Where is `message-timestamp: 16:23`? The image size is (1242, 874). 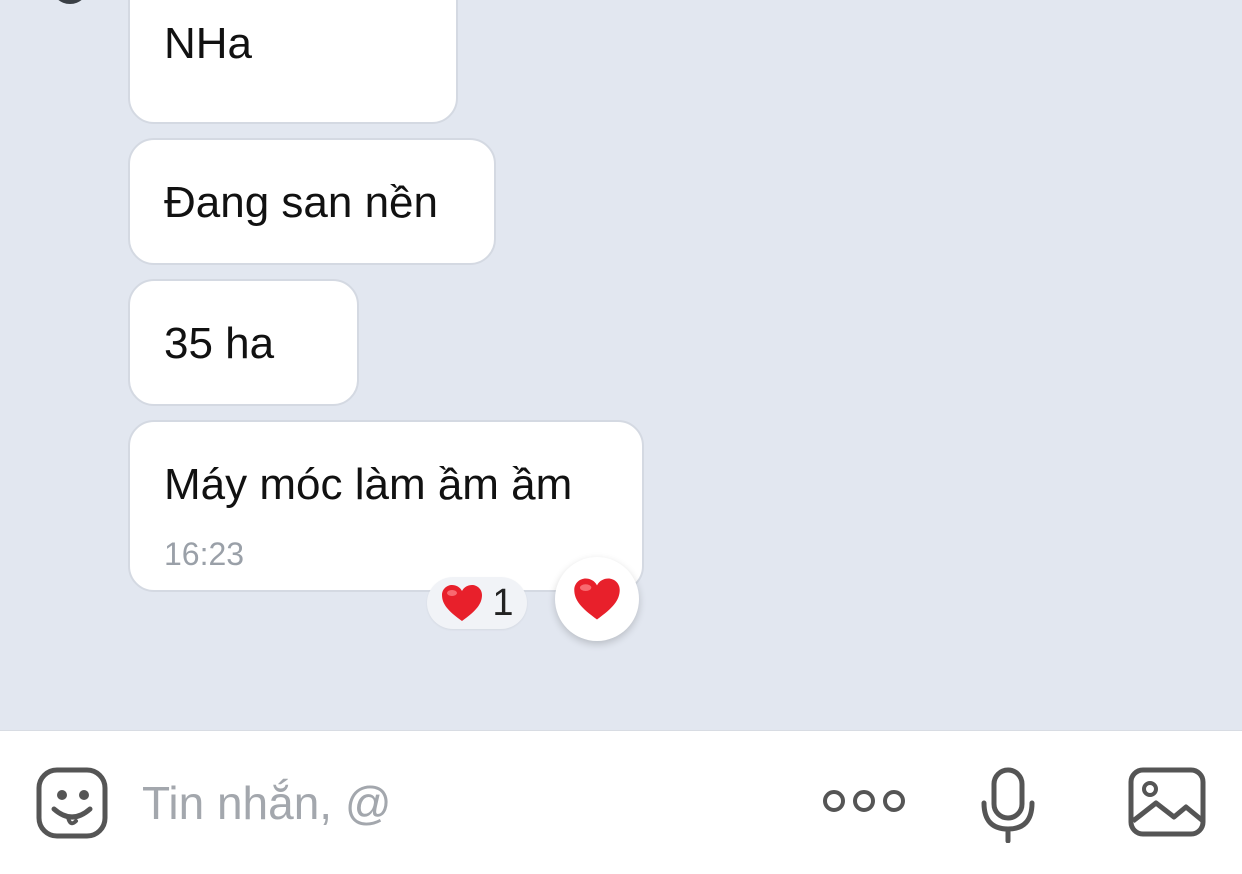 message-timestamp: 16:23 is located at coordinates (204, 554).